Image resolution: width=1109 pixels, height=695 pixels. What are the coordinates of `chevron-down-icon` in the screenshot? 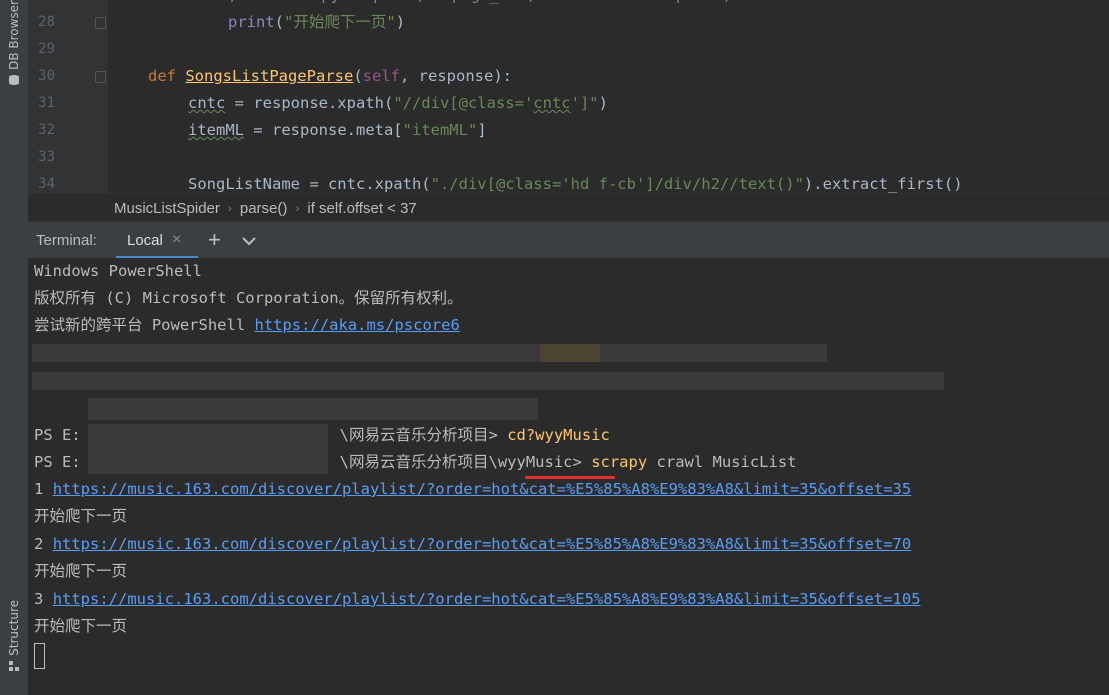 It's located at (249, 241).